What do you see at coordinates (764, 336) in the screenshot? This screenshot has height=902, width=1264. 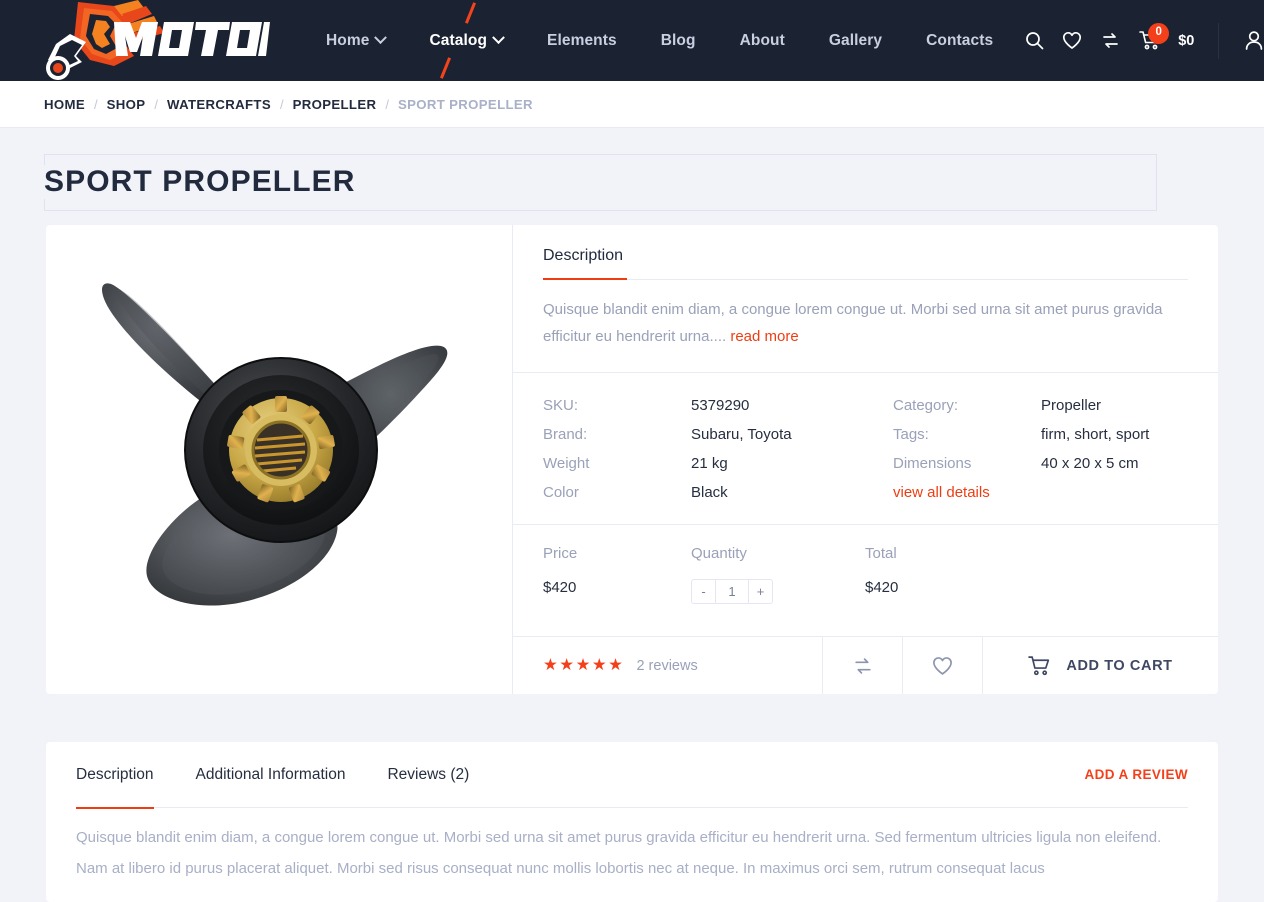 I see `read-more-link: read more` at bounding box center [764, 336].